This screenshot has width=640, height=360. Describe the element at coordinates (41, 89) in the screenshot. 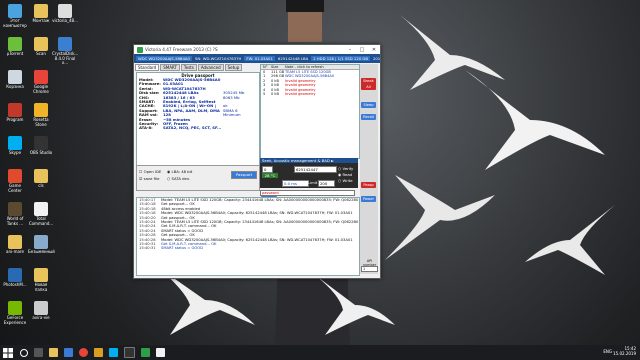

I see `desktop-icon-label: Google Chrome` at that location.